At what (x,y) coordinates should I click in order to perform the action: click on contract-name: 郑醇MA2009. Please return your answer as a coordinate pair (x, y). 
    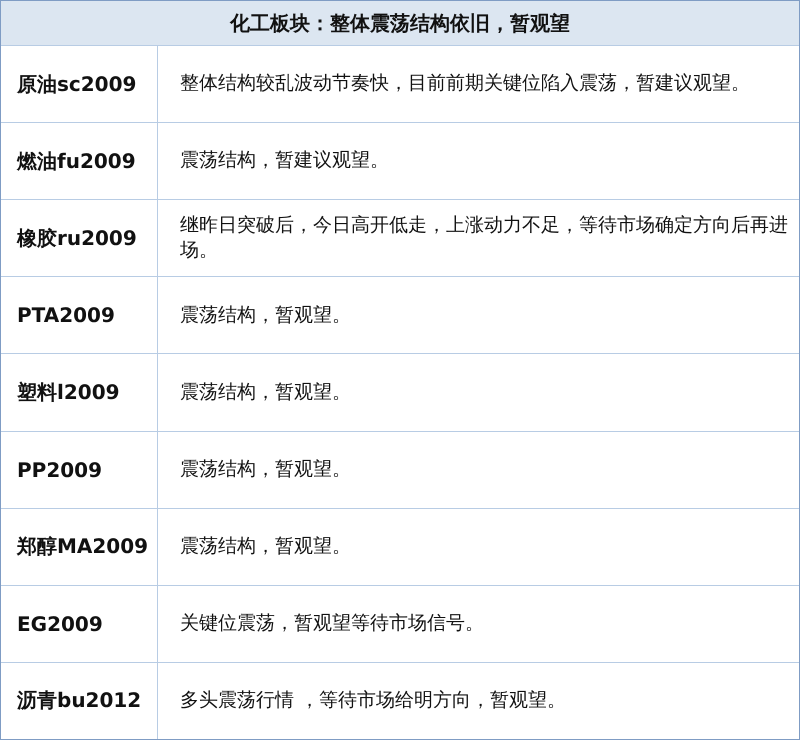
    Looking at the image, I should click on (82, 546).